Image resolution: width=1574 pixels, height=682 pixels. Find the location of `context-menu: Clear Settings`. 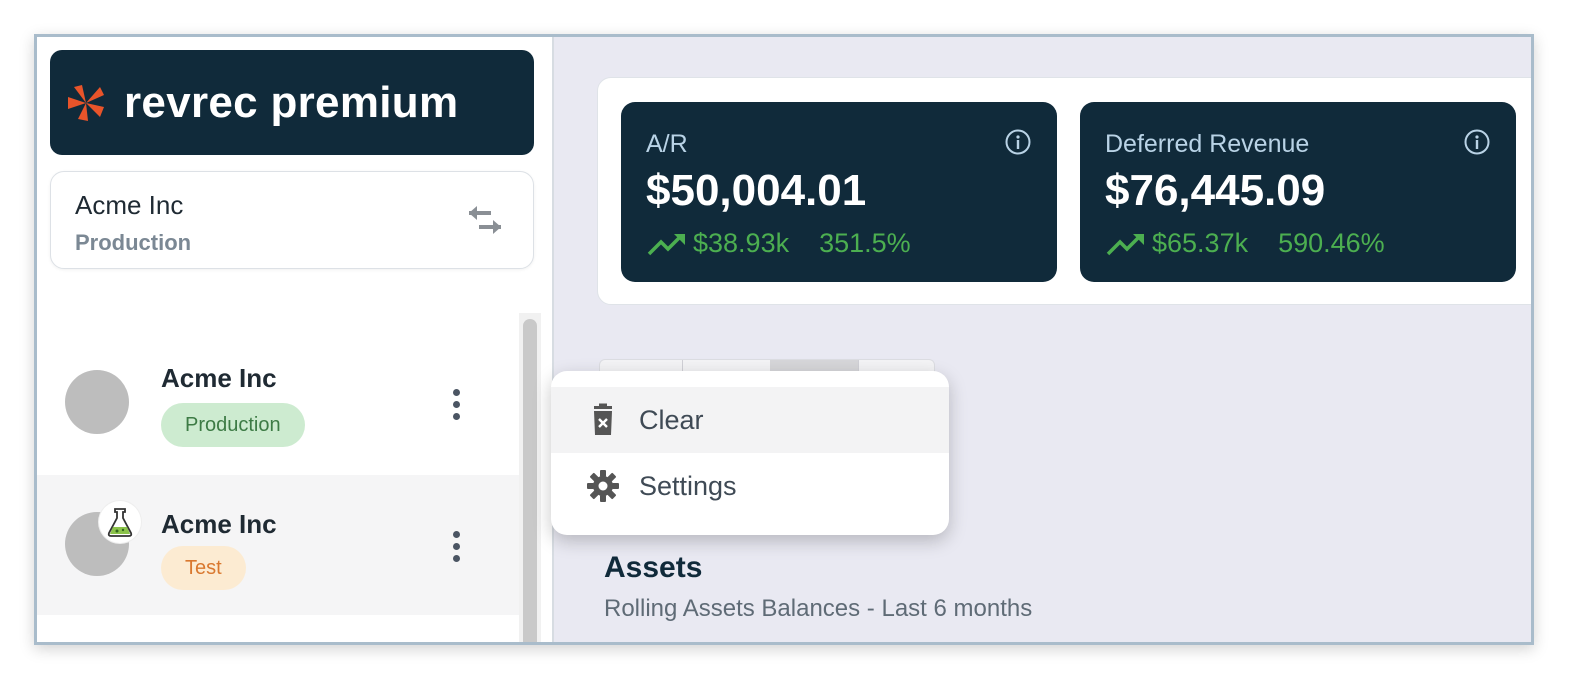

context-menu: Clear Settings is located at coordinates (750, 453).